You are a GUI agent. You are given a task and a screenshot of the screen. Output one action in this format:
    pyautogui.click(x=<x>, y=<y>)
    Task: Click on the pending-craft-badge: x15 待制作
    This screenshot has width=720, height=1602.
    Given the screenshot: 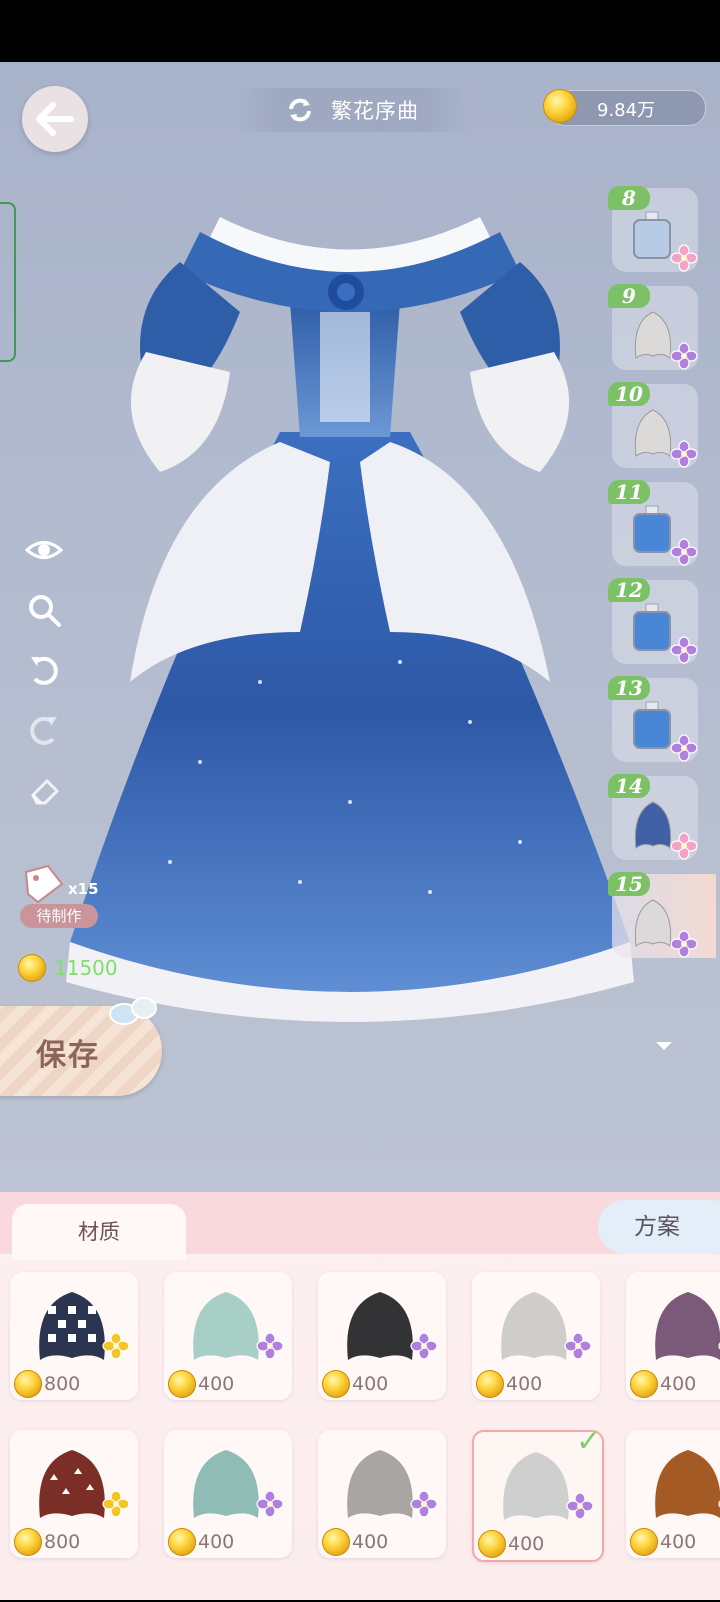 What is the action you would take?
    pyautogui.click(x=60, y=898)
    